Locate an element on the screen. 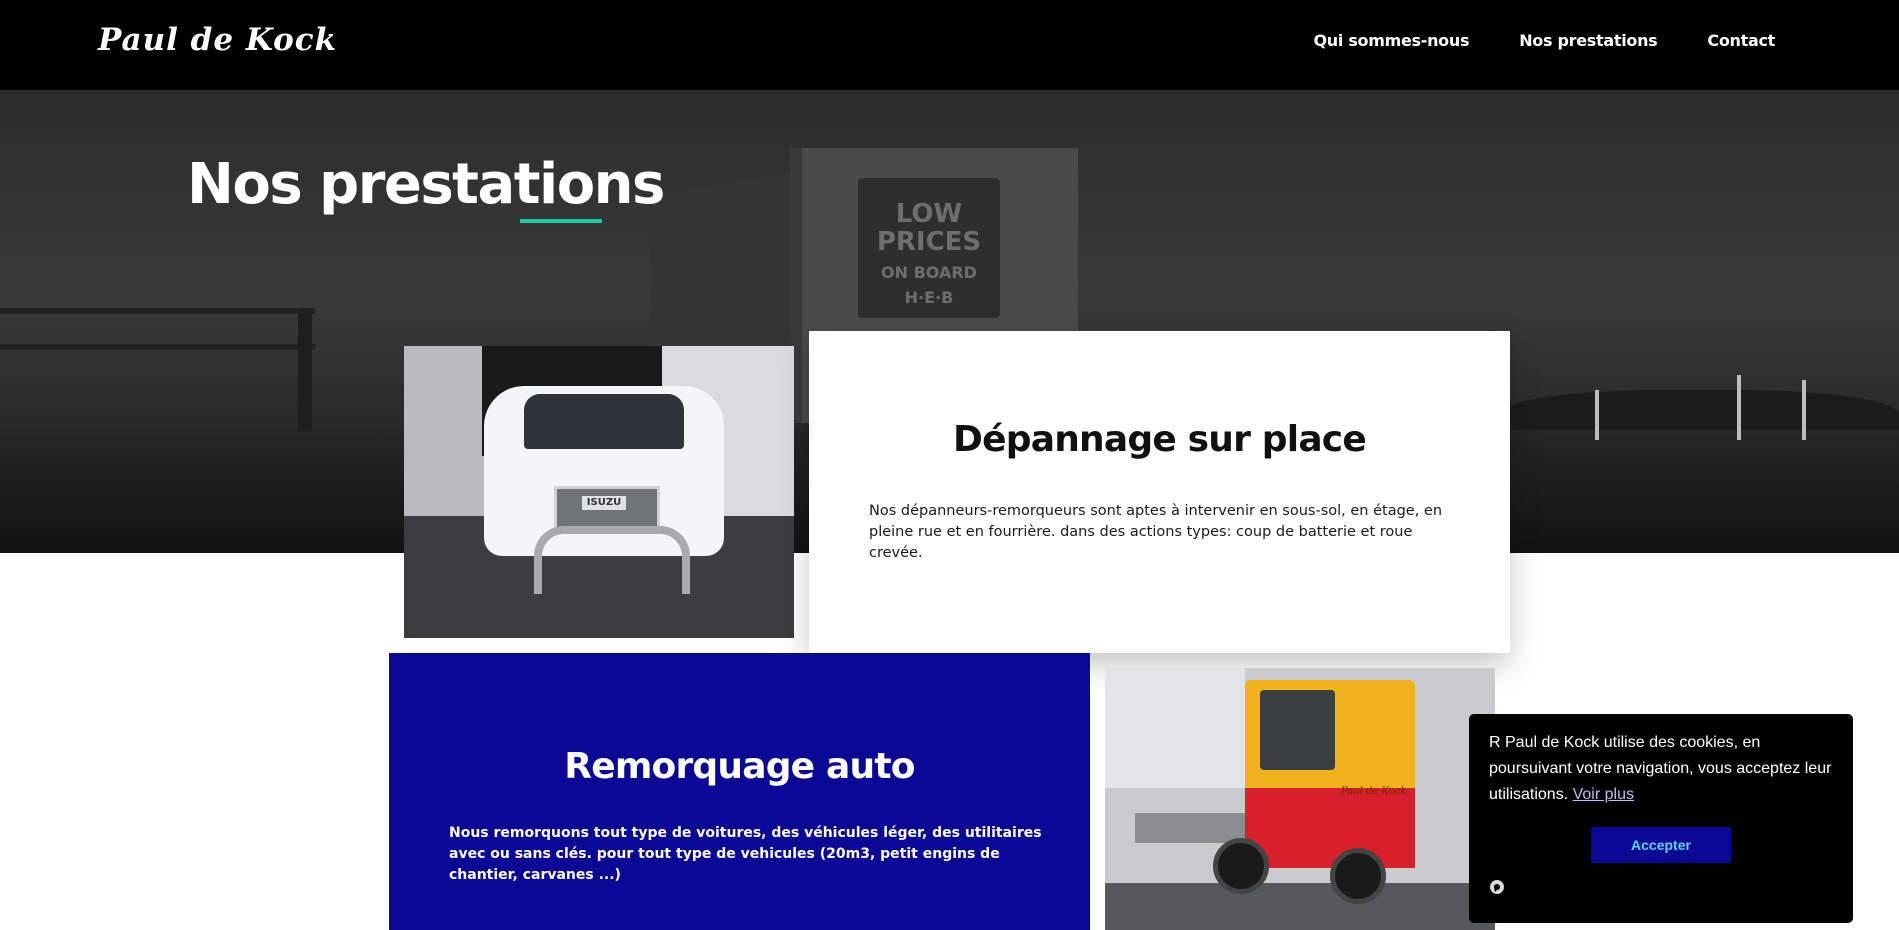 The width and height of the screenshot is (1899, 930). hero-bg-gantry is located at coordinates (157, 329).